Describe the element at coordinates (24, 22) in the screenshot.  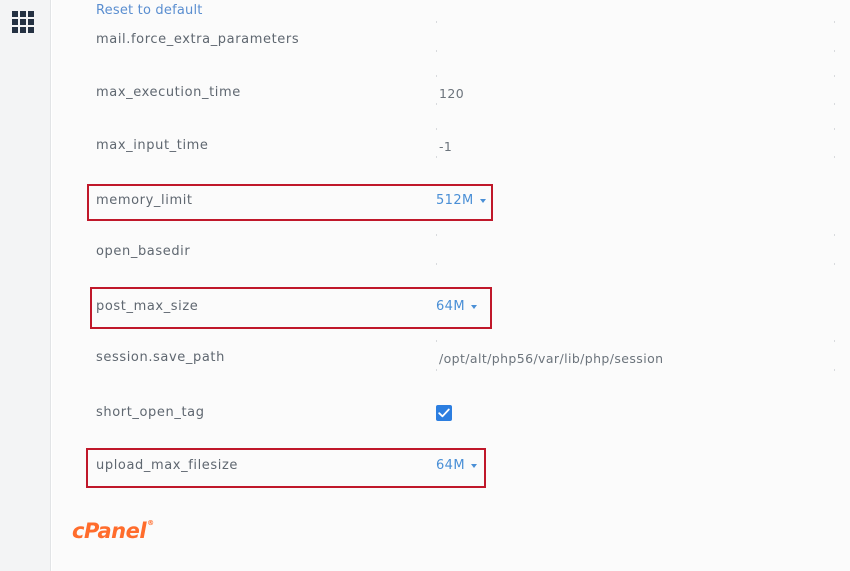
I see `grid-icon` at that location.